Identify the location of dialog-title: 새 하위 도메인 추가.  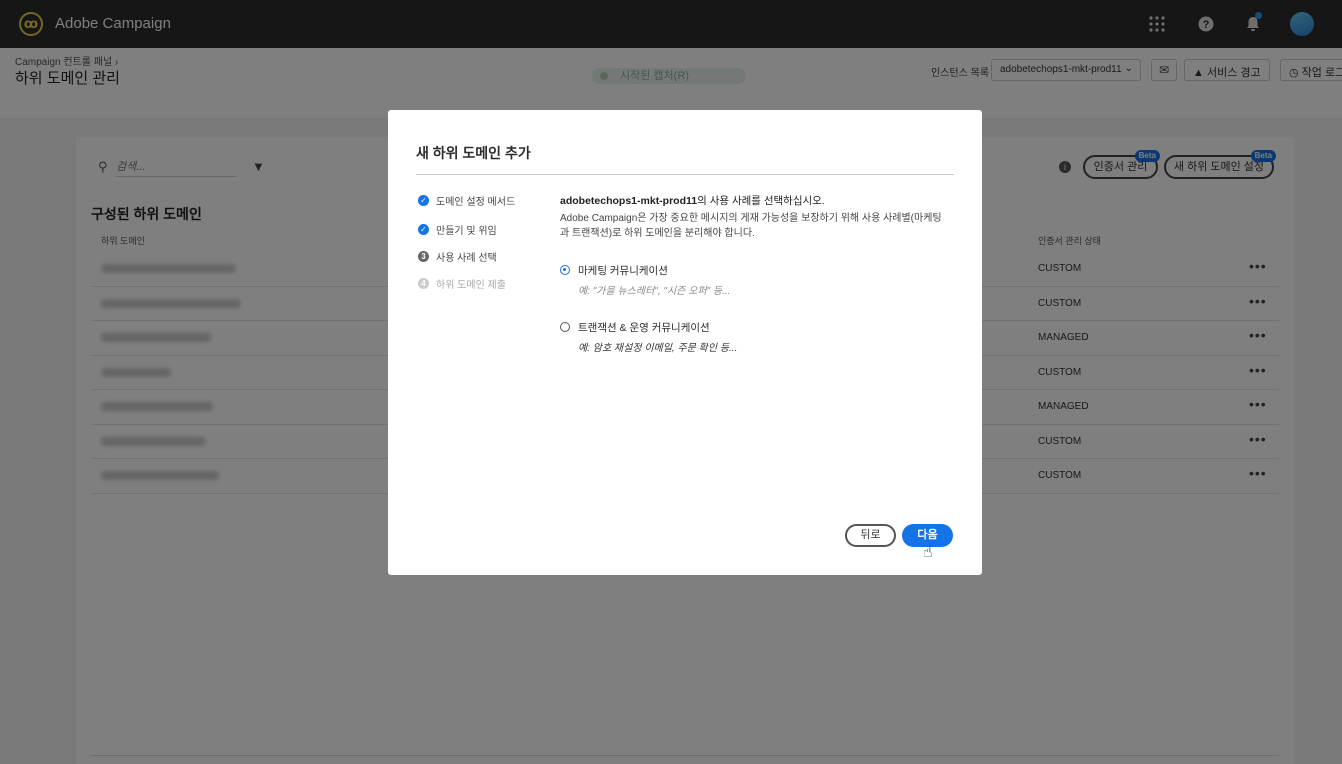
(473, 153).